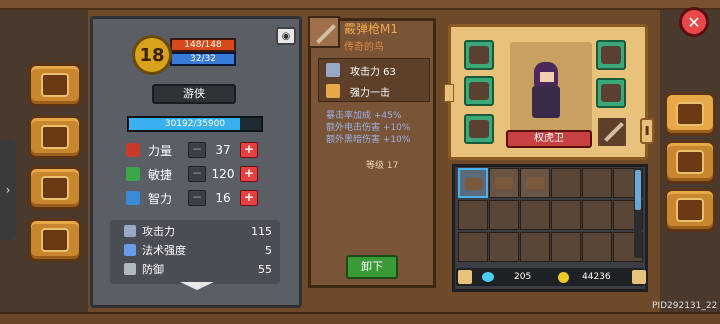  I want to click on weapon-slot-tab: ❚, so click(647, 131).